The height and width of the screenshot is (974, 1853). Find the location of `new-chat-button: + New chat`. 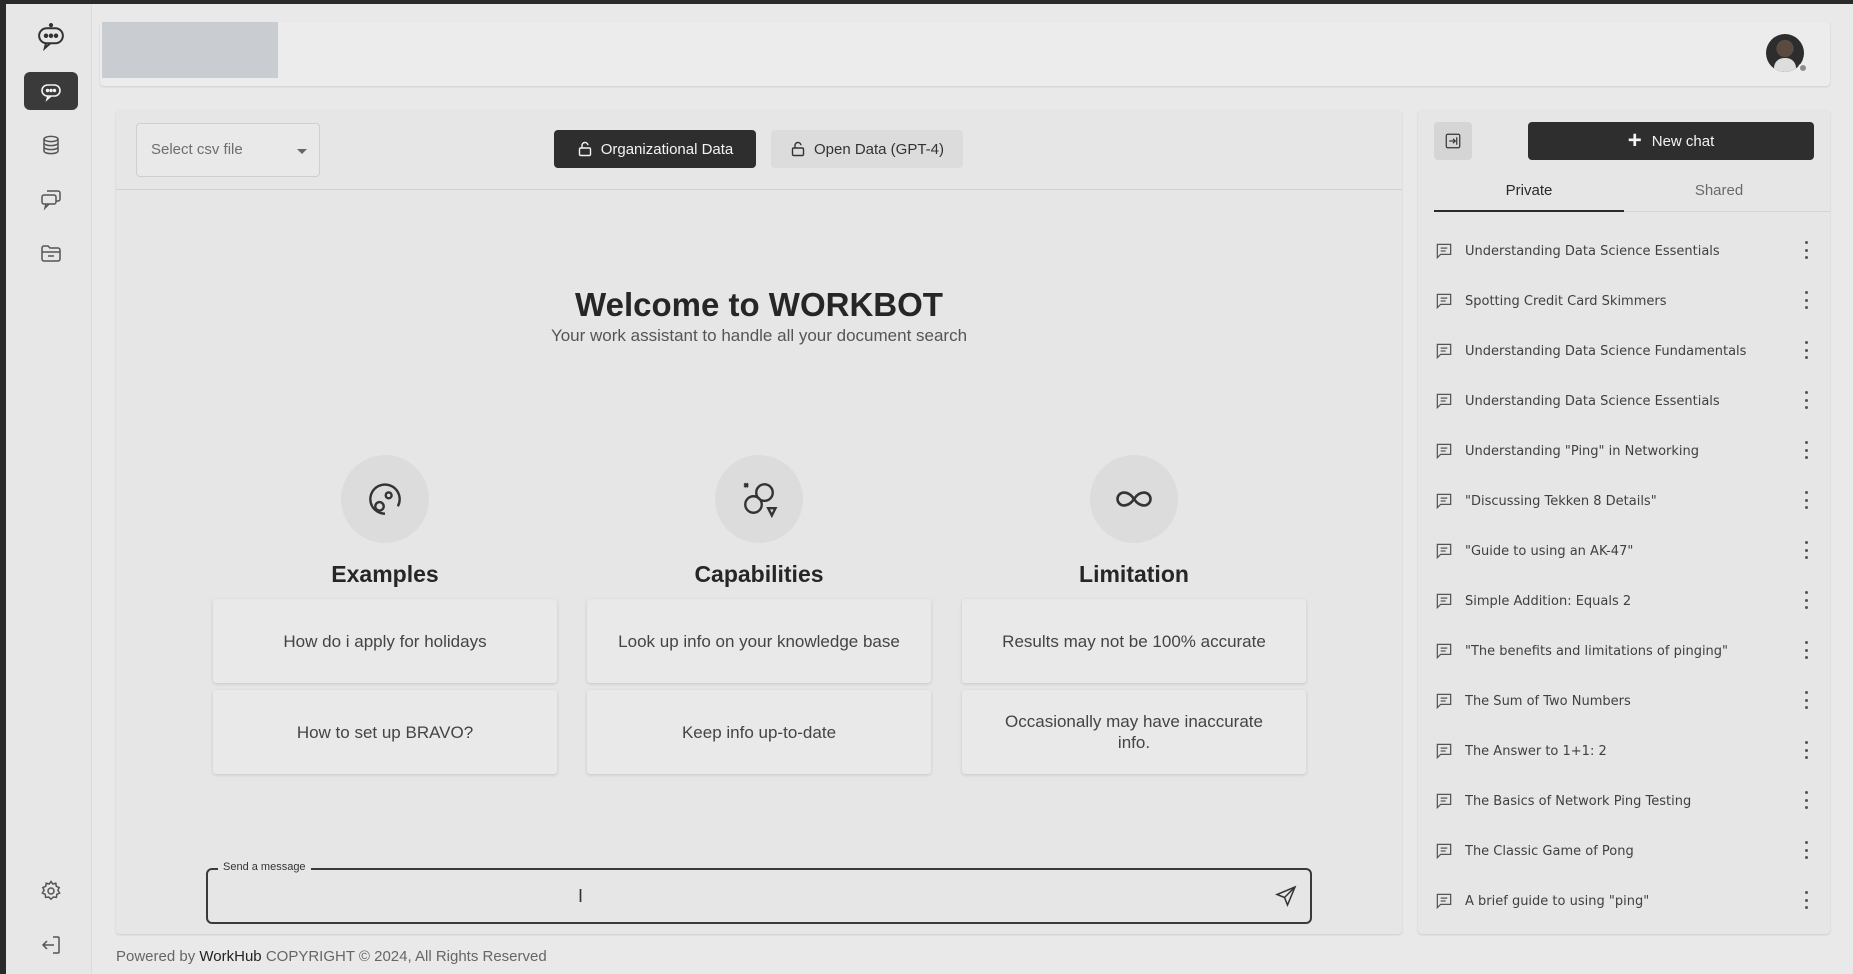

new-chat-button: + New chat is located at coordinates (1671, 141).